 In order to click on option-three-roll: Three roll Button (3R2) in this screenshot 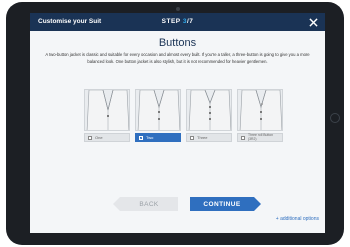, I will do `click(260, 115)`.